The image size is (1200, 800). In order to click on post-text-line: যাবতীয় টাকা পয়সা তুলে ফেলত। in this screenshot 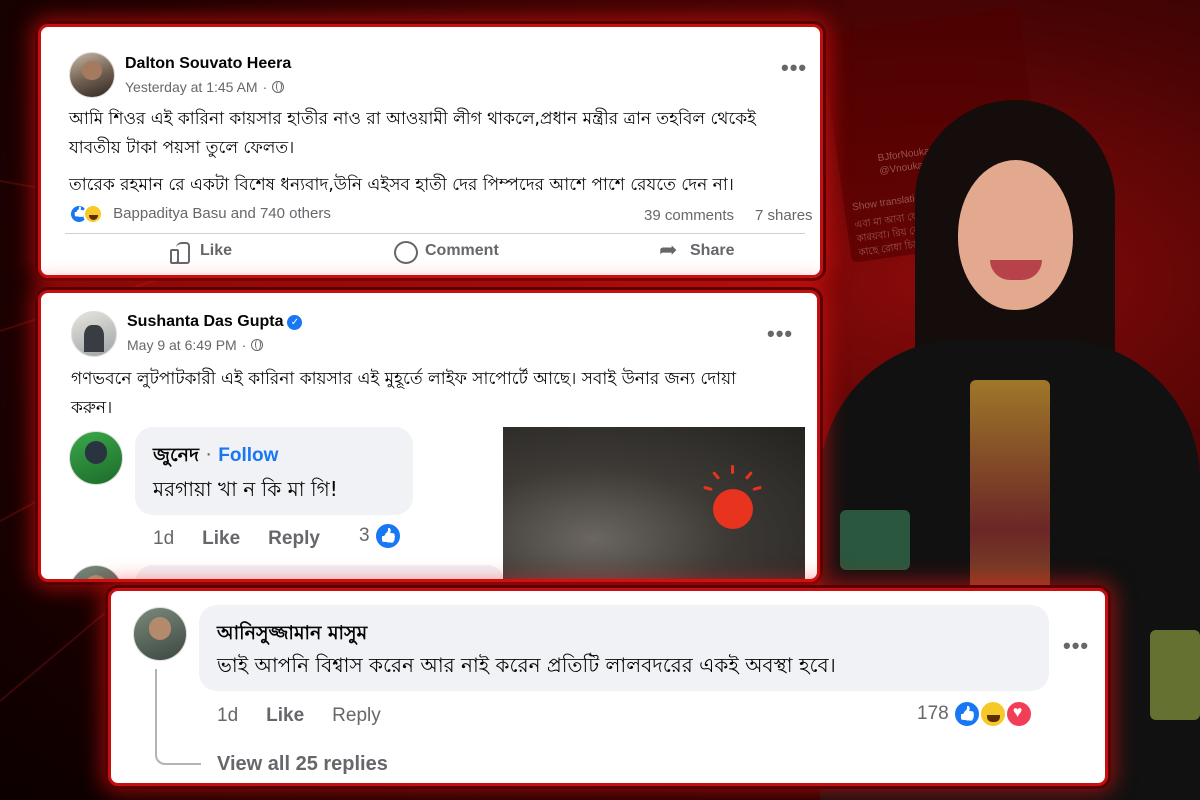, I will do `click(182, 148)`.